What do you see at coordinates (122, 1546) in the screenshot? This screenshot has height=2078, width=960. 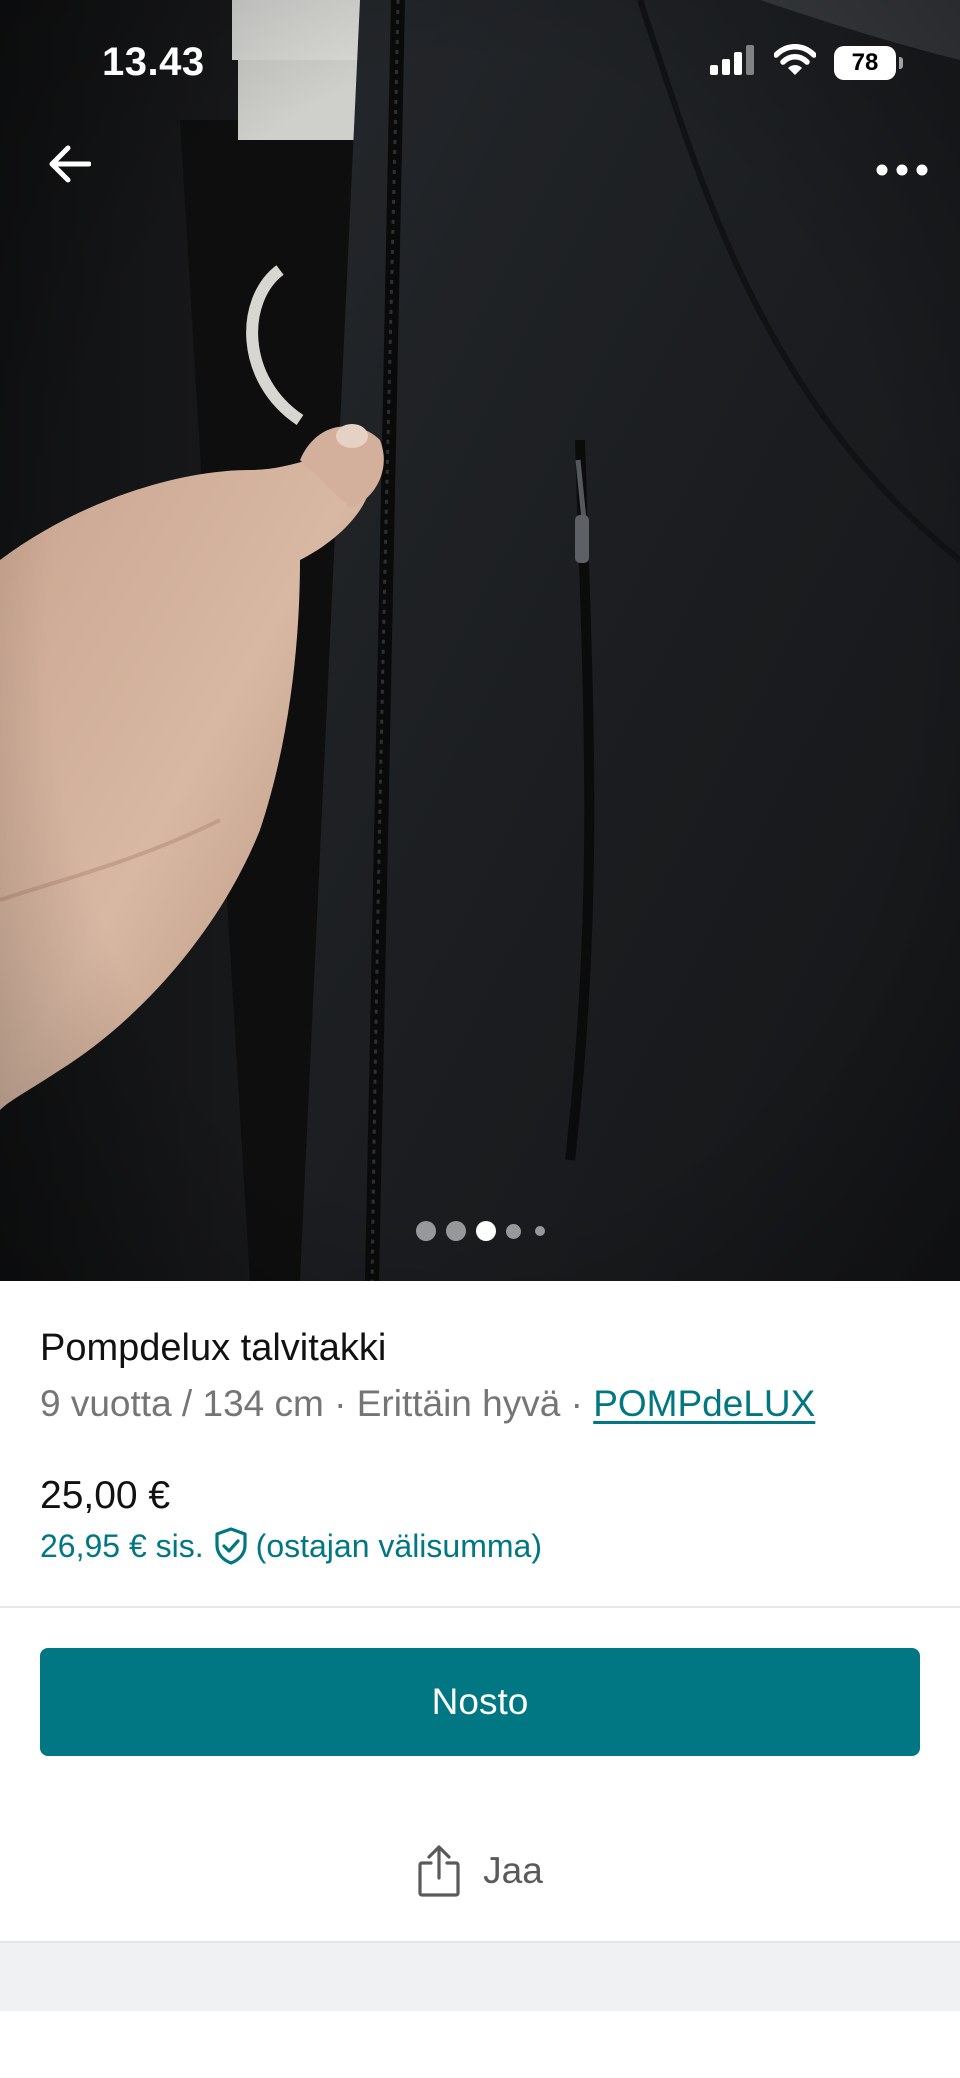 I see `buyer-price: 26,95 € sis.` at bounding box center [122, 1546].